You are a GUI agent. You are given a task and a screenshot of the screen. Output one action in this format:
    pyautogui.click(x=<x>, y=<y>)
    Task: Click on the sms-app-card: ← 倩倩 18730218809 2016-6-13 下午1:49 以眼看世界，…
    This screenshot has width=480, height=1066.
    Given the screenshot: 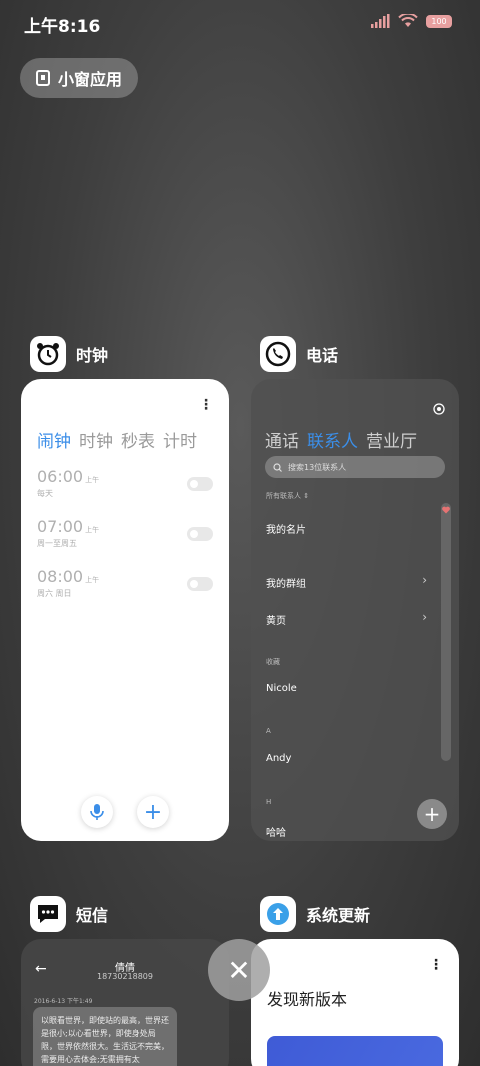 What is the action you would take?
    pyautogui.click(x=125, y=1002)
    